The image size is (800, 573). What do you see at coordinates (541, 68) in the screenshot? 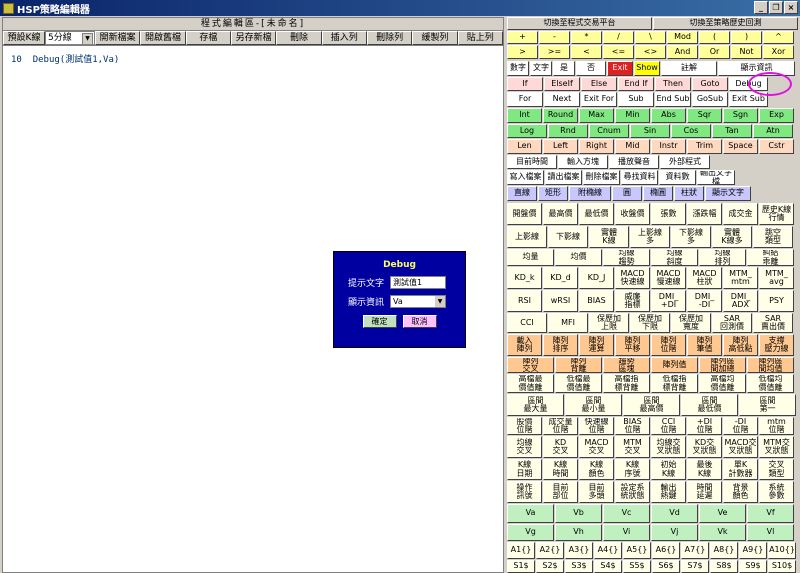
I see `palette-button: 文字` at bounding box center [541, 68].